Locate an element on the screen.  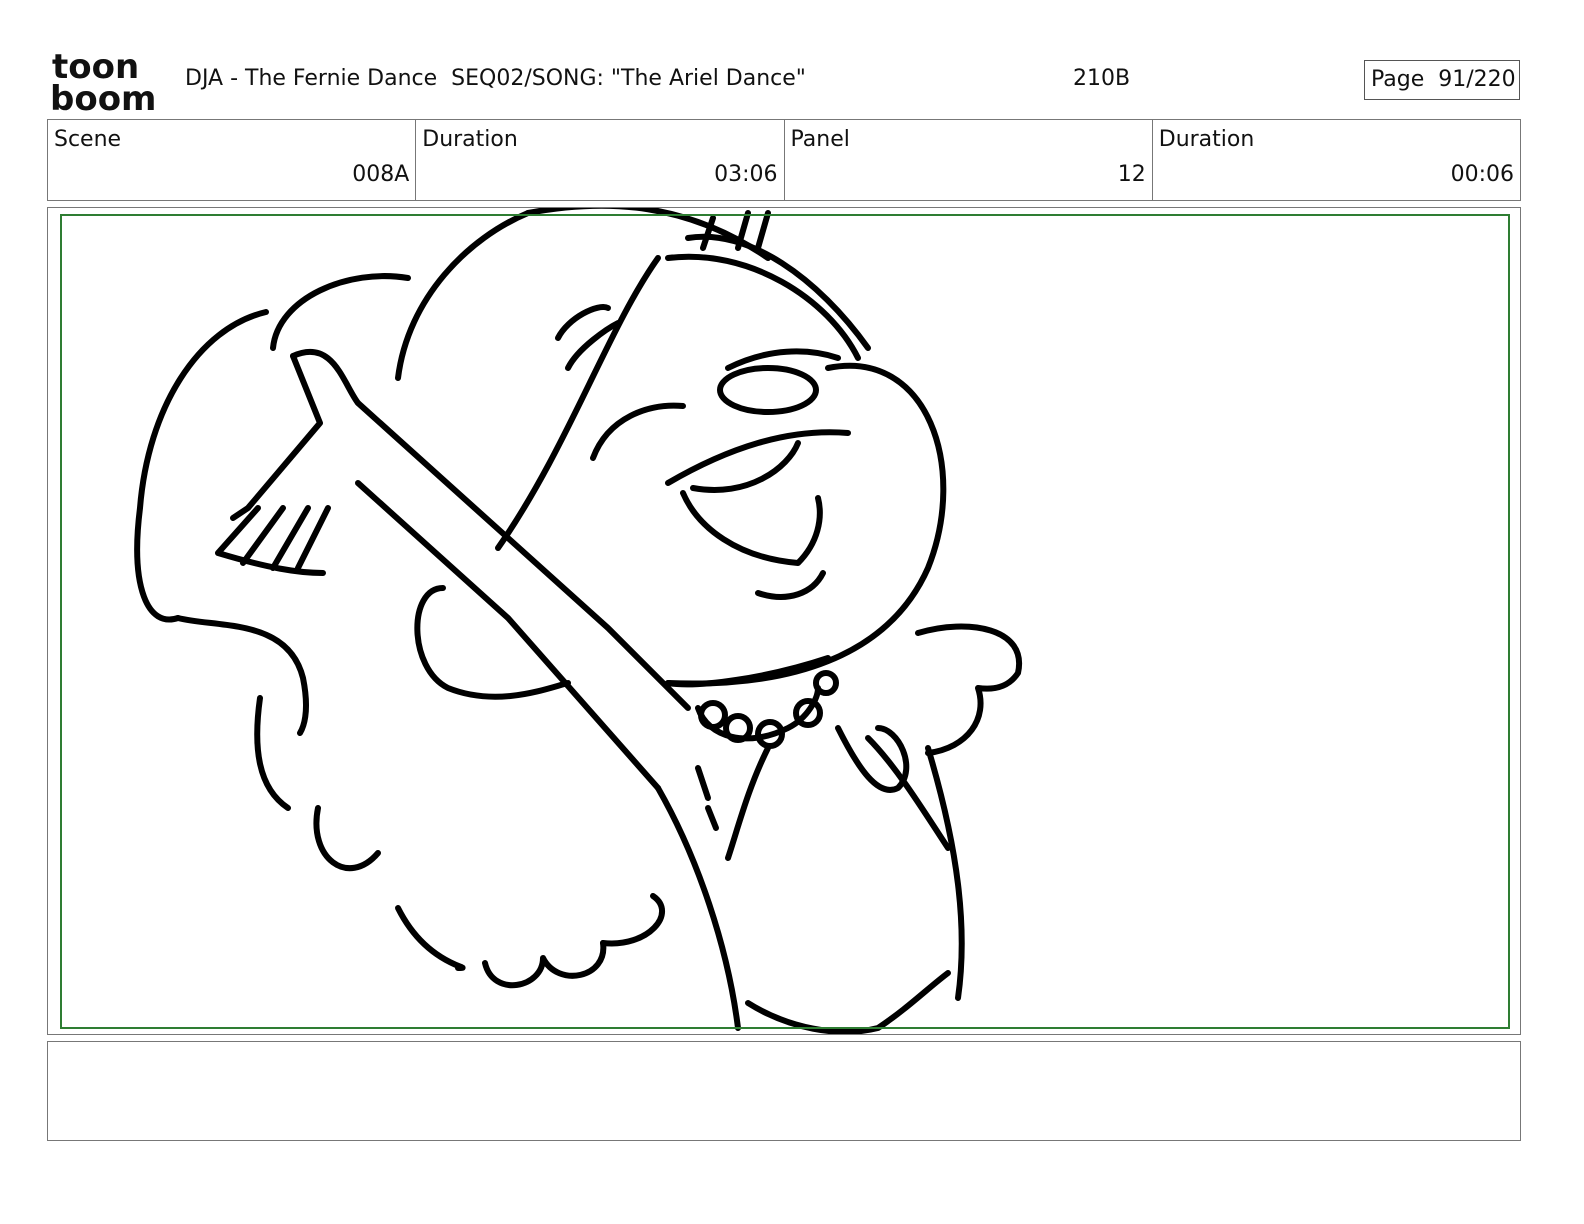
panel-label: Panel is located at coordinates (820, 139).